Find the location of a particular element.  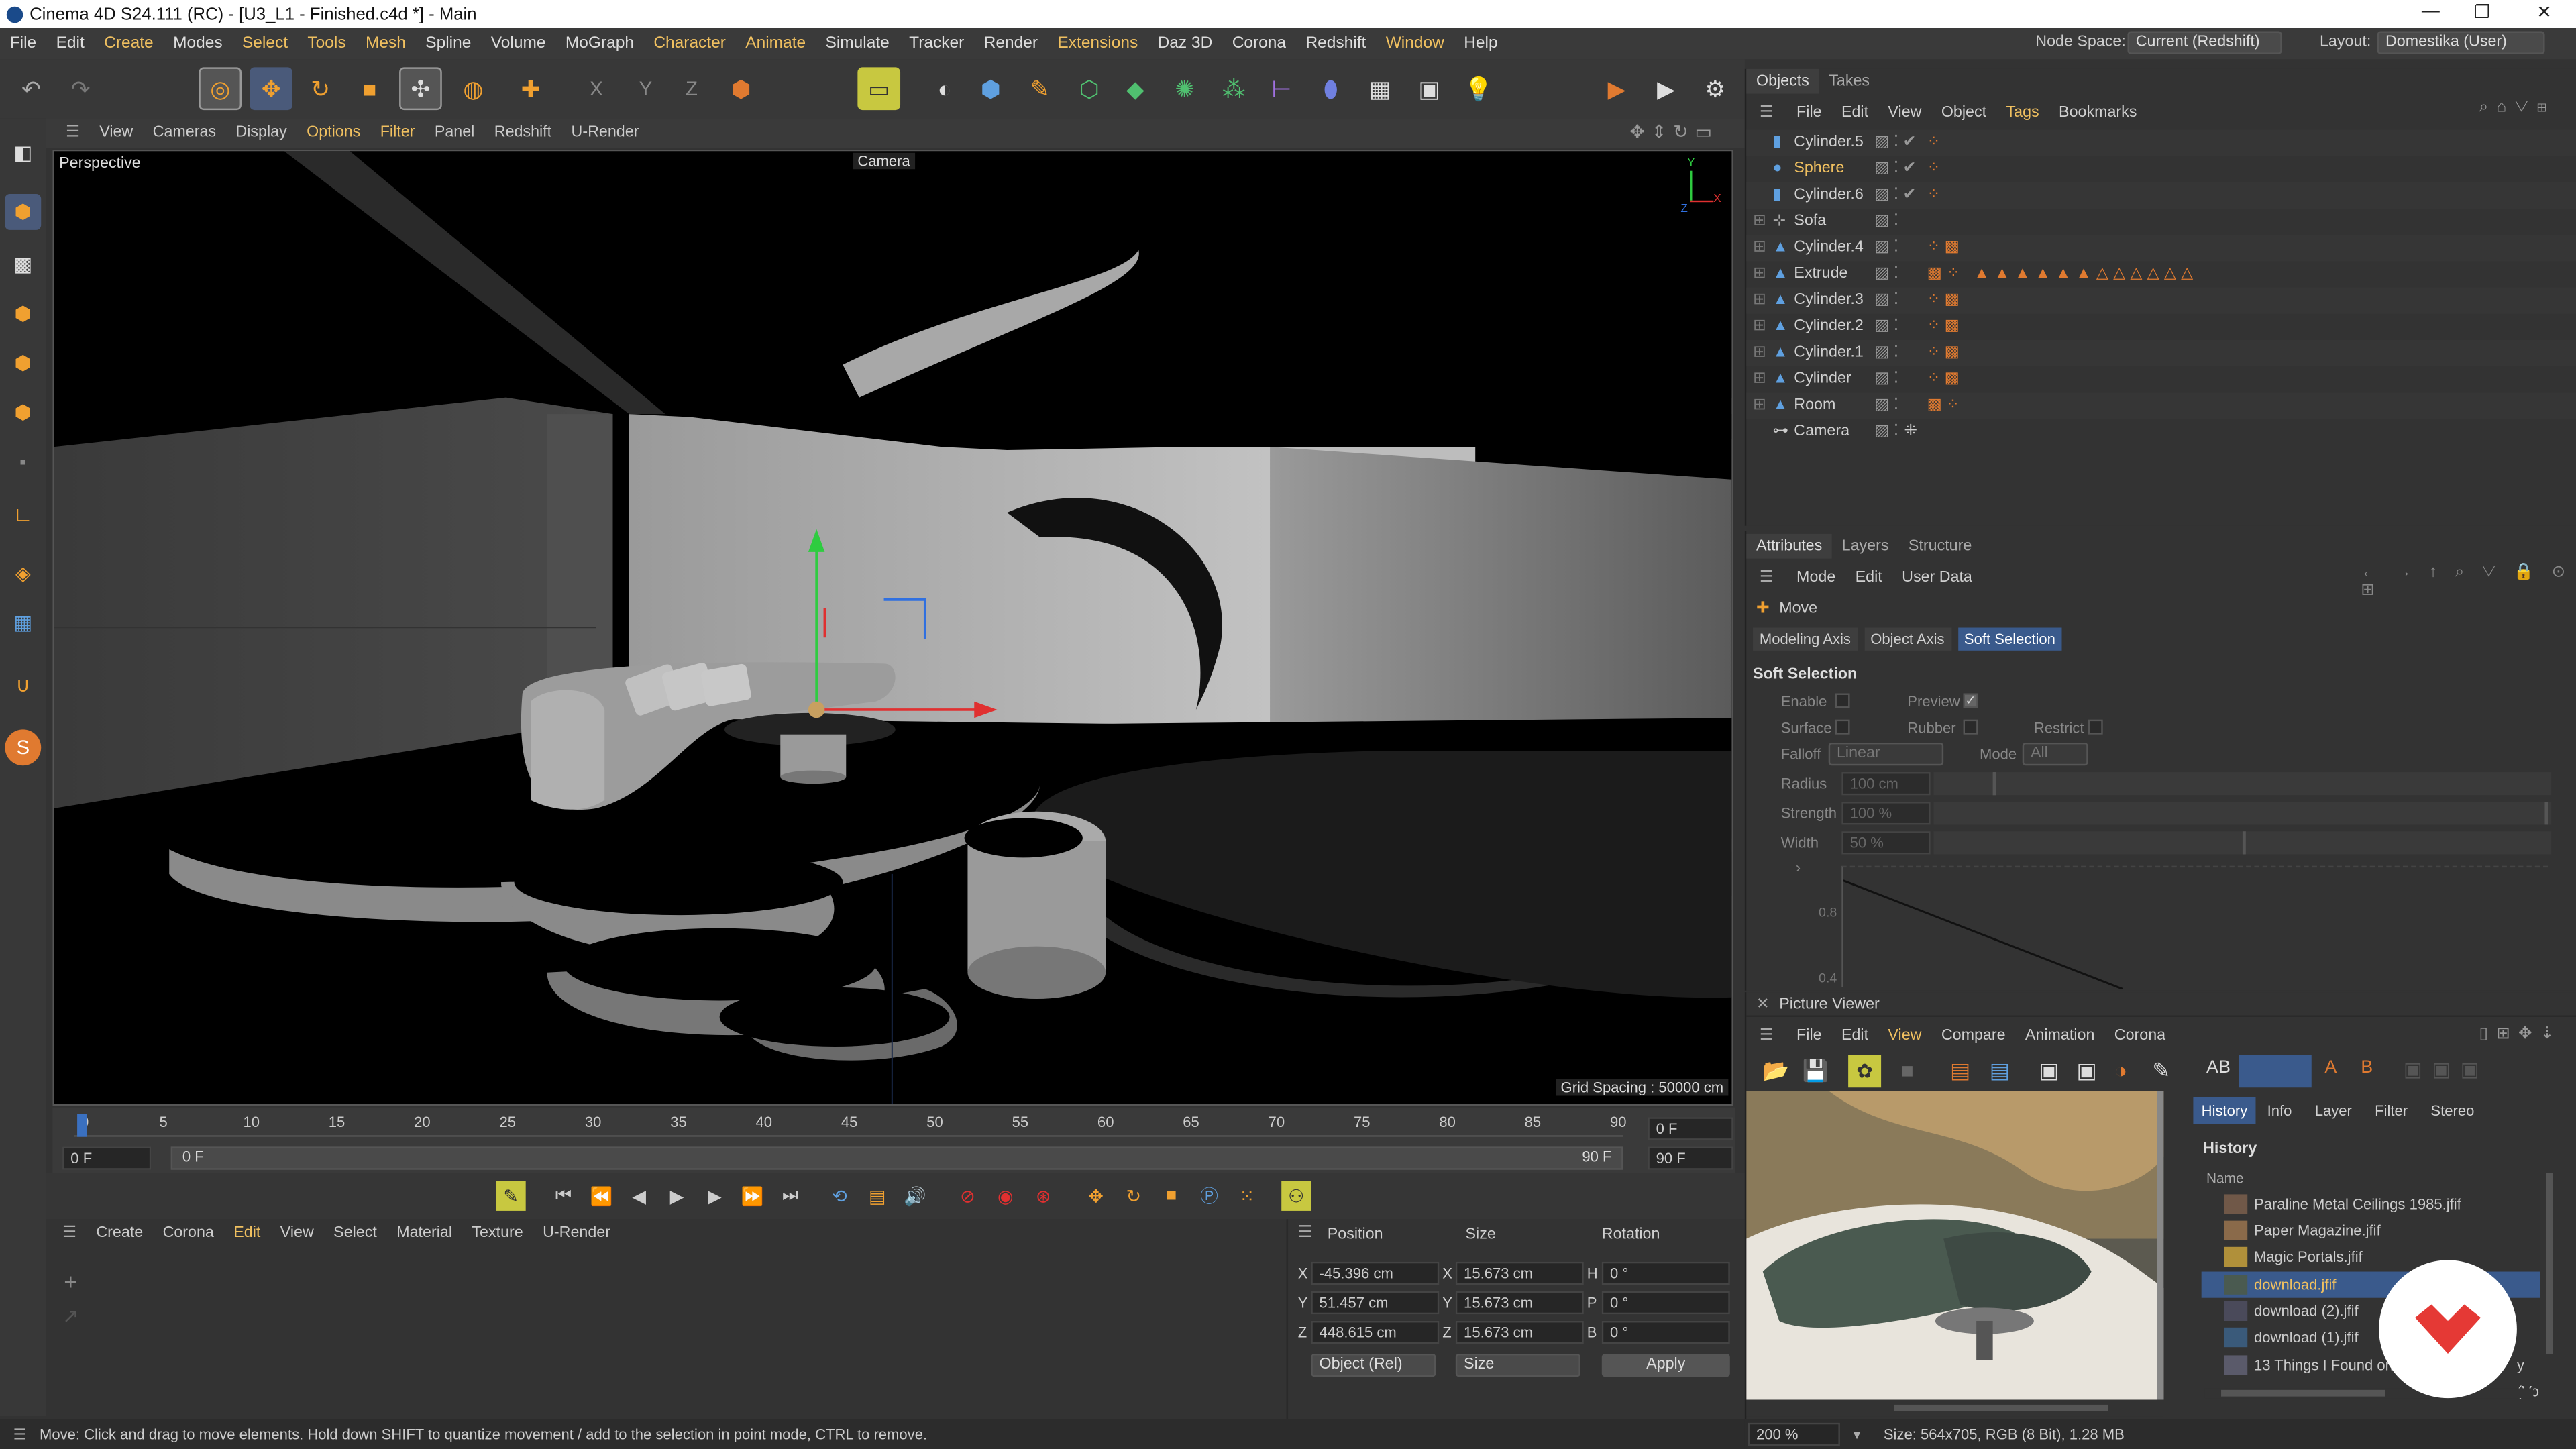

obj-menu-bookmarks: Bookmarks is located at coordinates (2098, 112).